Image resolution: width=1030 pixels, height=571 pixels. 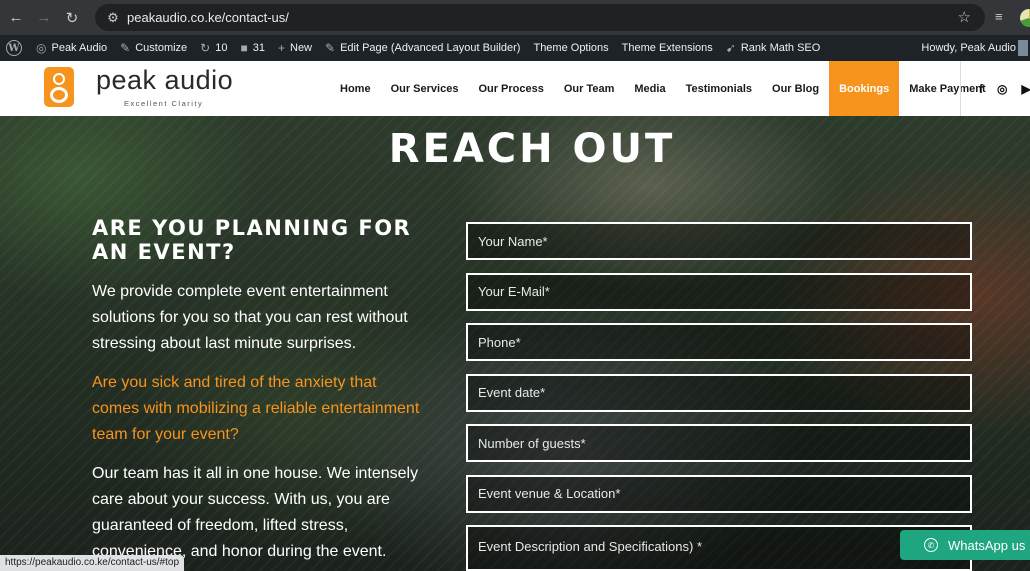 What do you see at coordinates (540, 17) in the screenshot?
I see `address-bar: ⚙ peakaudio.co.ke/contact-us/ ☆` at bounding box center [540, 17].